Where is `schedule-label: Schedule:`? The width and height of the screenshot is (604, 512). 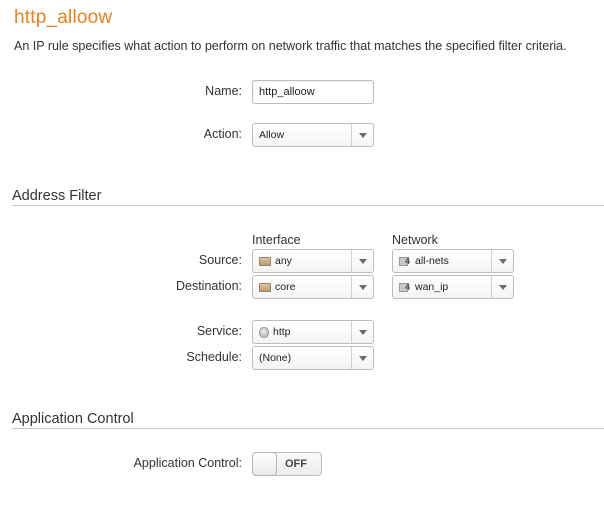 schedule-label: Schedule: is located at coordinates (214, 357).